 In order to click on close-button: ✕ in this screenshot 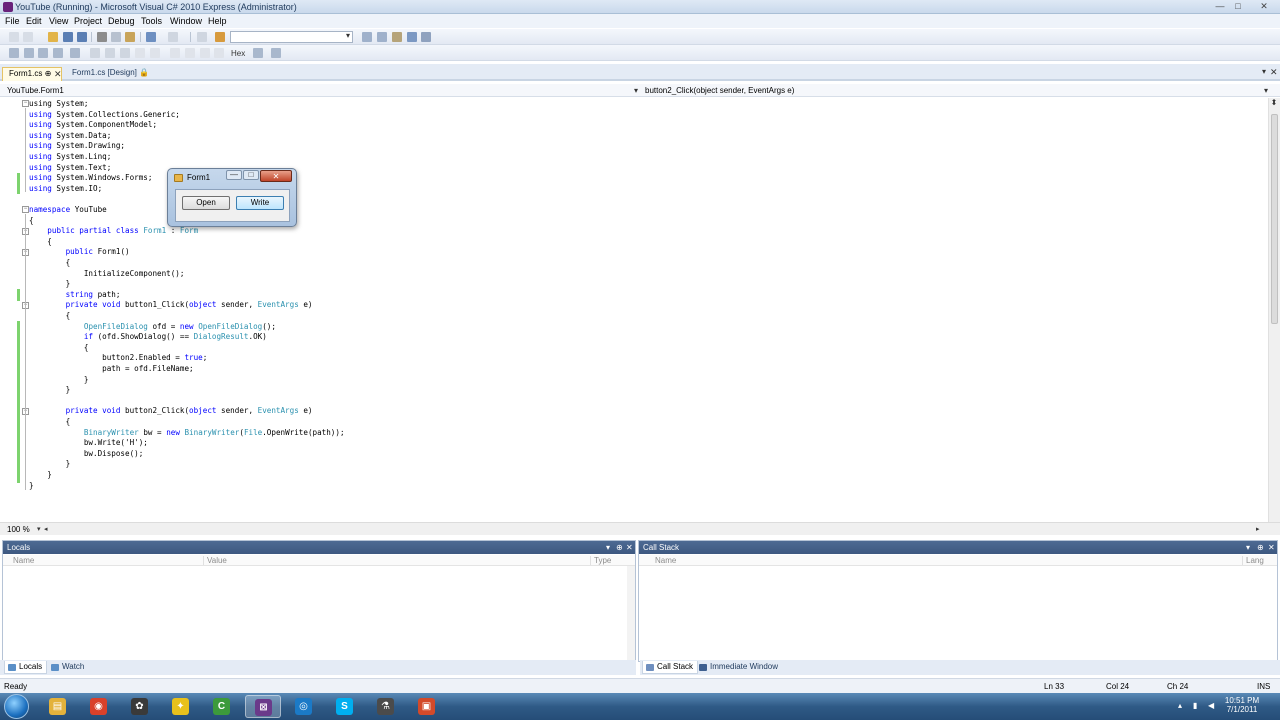, I will do `click(1264, 6)`.